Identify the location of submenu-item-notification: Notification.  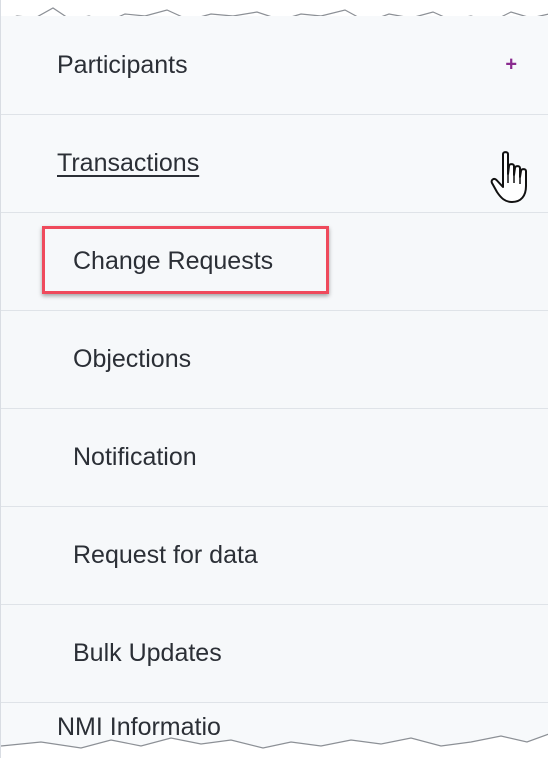
(274, 458).